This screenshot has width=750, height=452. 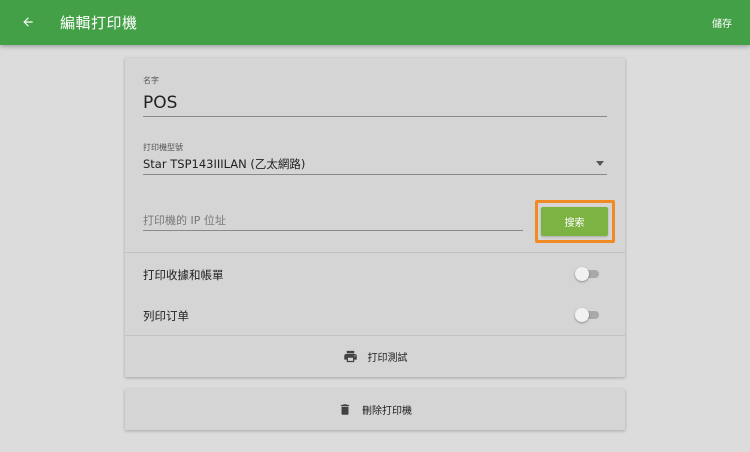 I want to click on printer-icon, so click(x=350, y=356).